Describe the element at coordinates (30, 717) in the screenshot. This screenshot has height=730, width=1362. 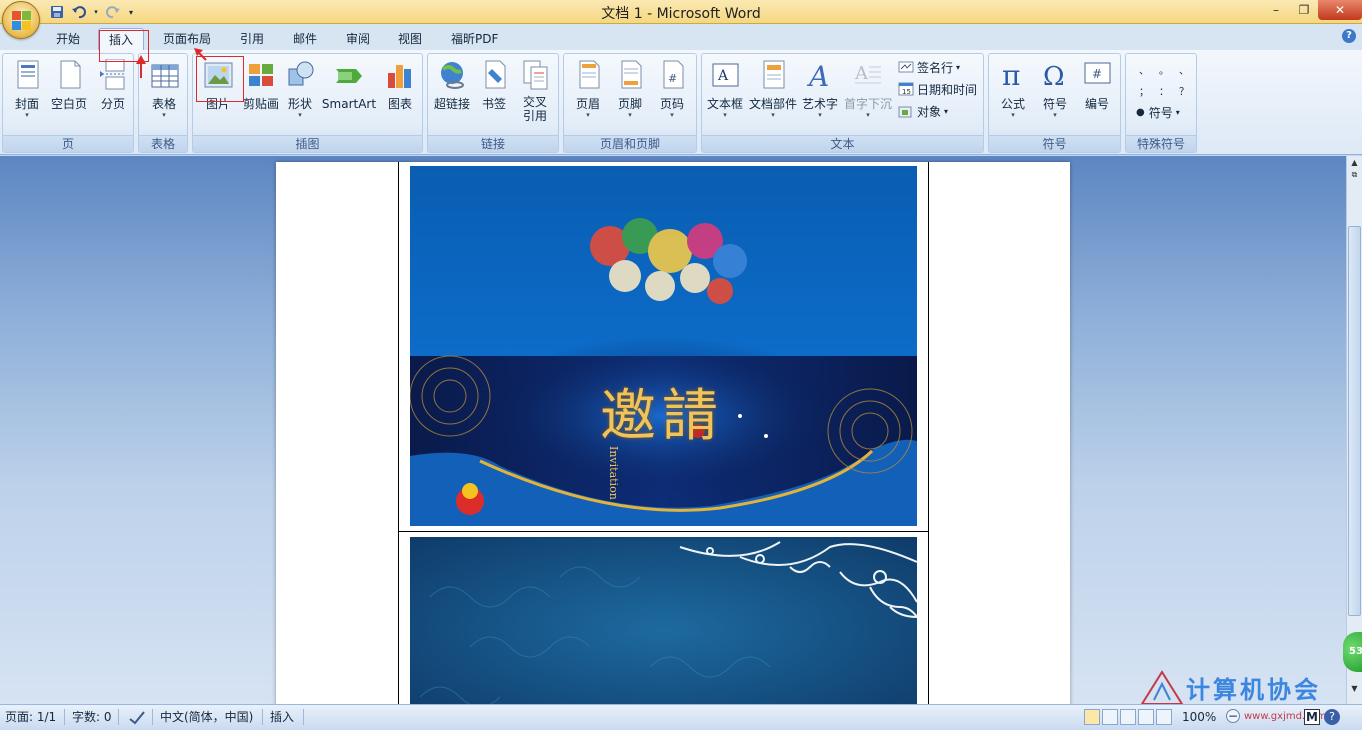
I see `status-page: 页面: 1/1` at that location.